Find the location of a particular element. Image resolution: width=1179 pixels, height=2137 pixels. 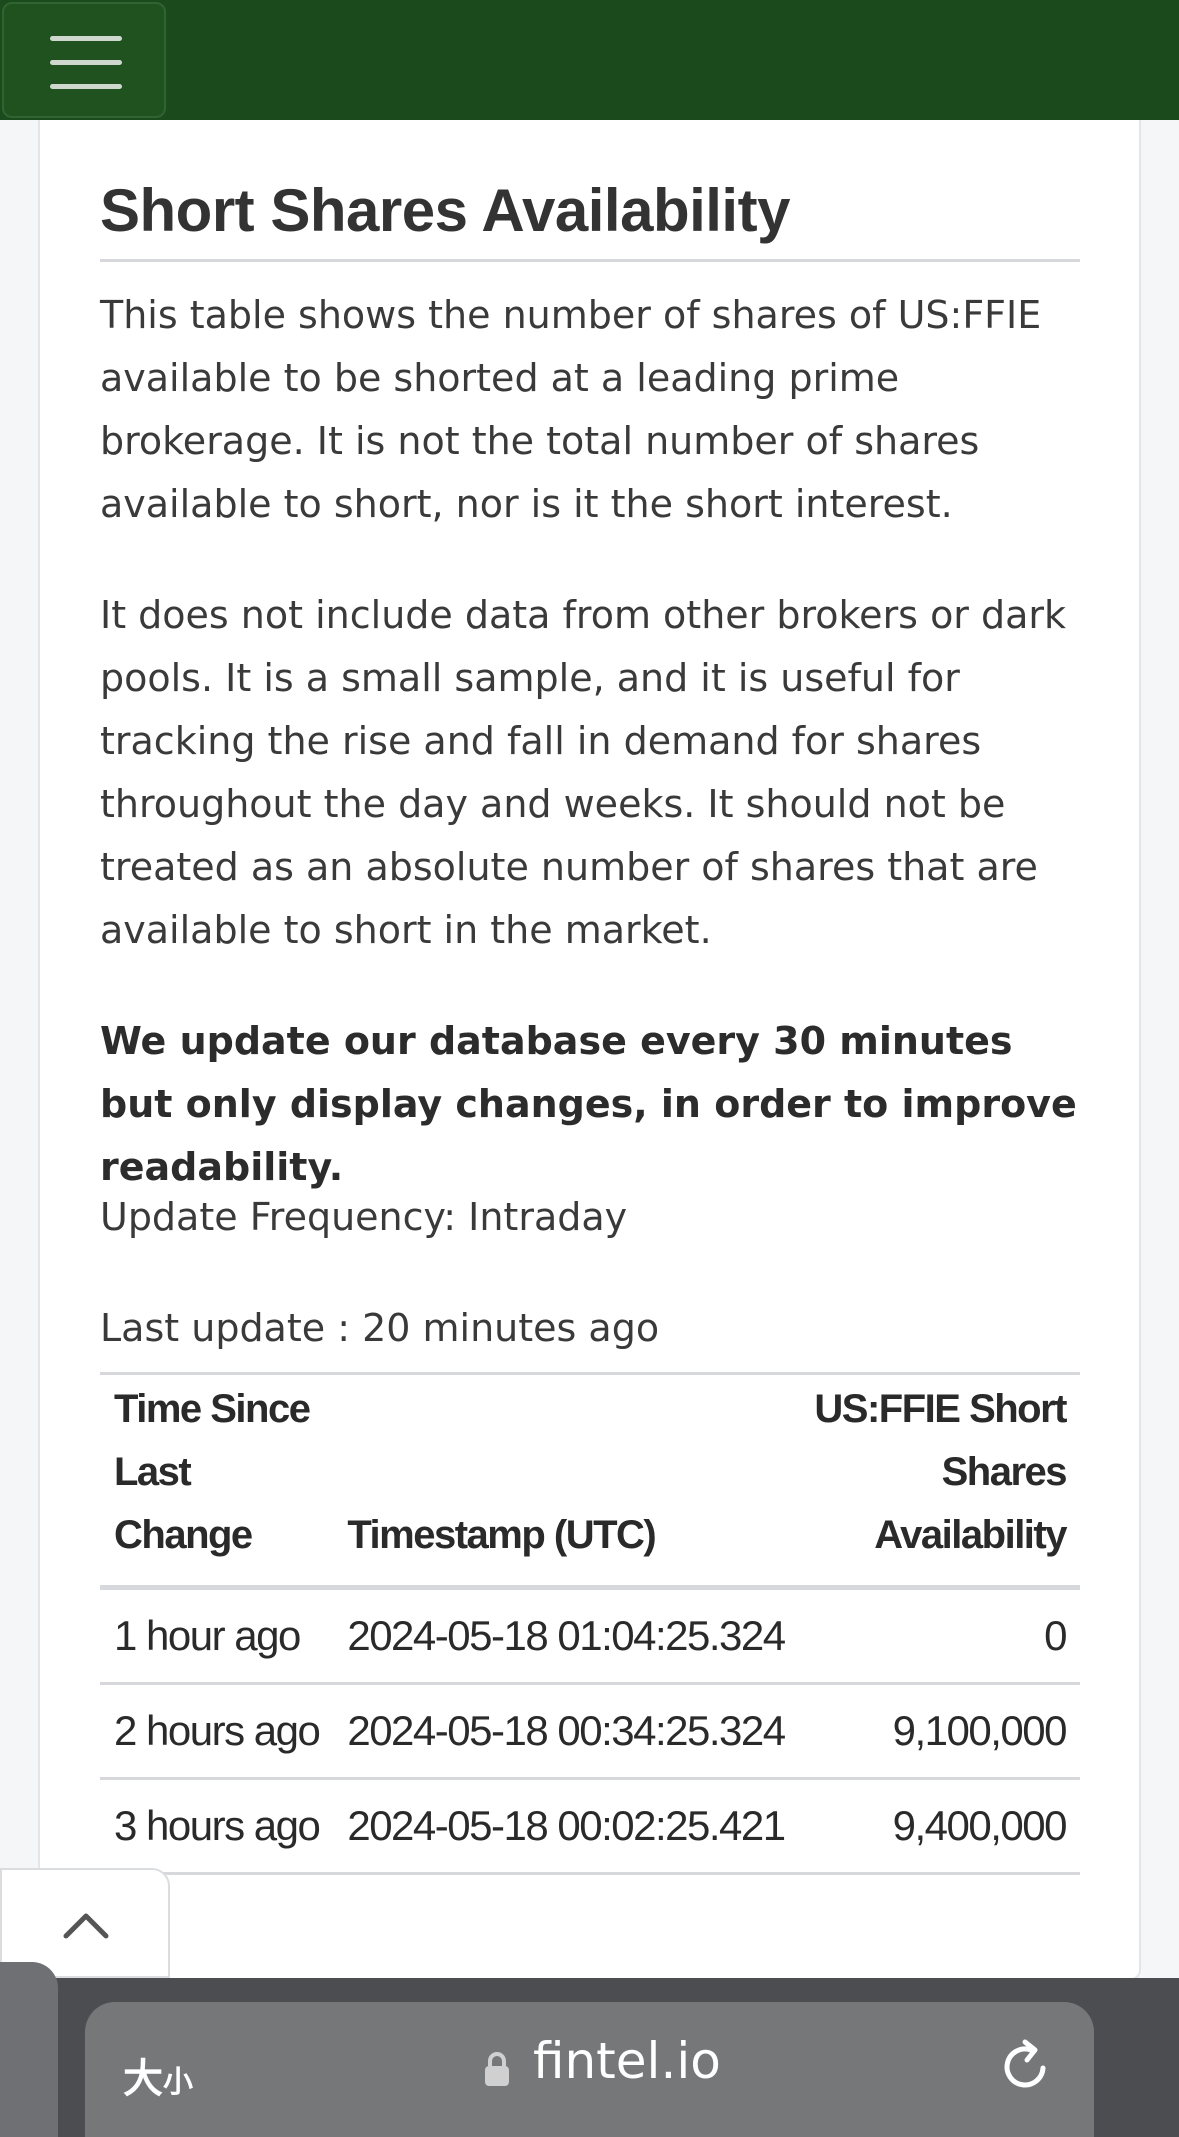

last-update: Last update : 20 minutes ago is located at coordinates (590, 1336).